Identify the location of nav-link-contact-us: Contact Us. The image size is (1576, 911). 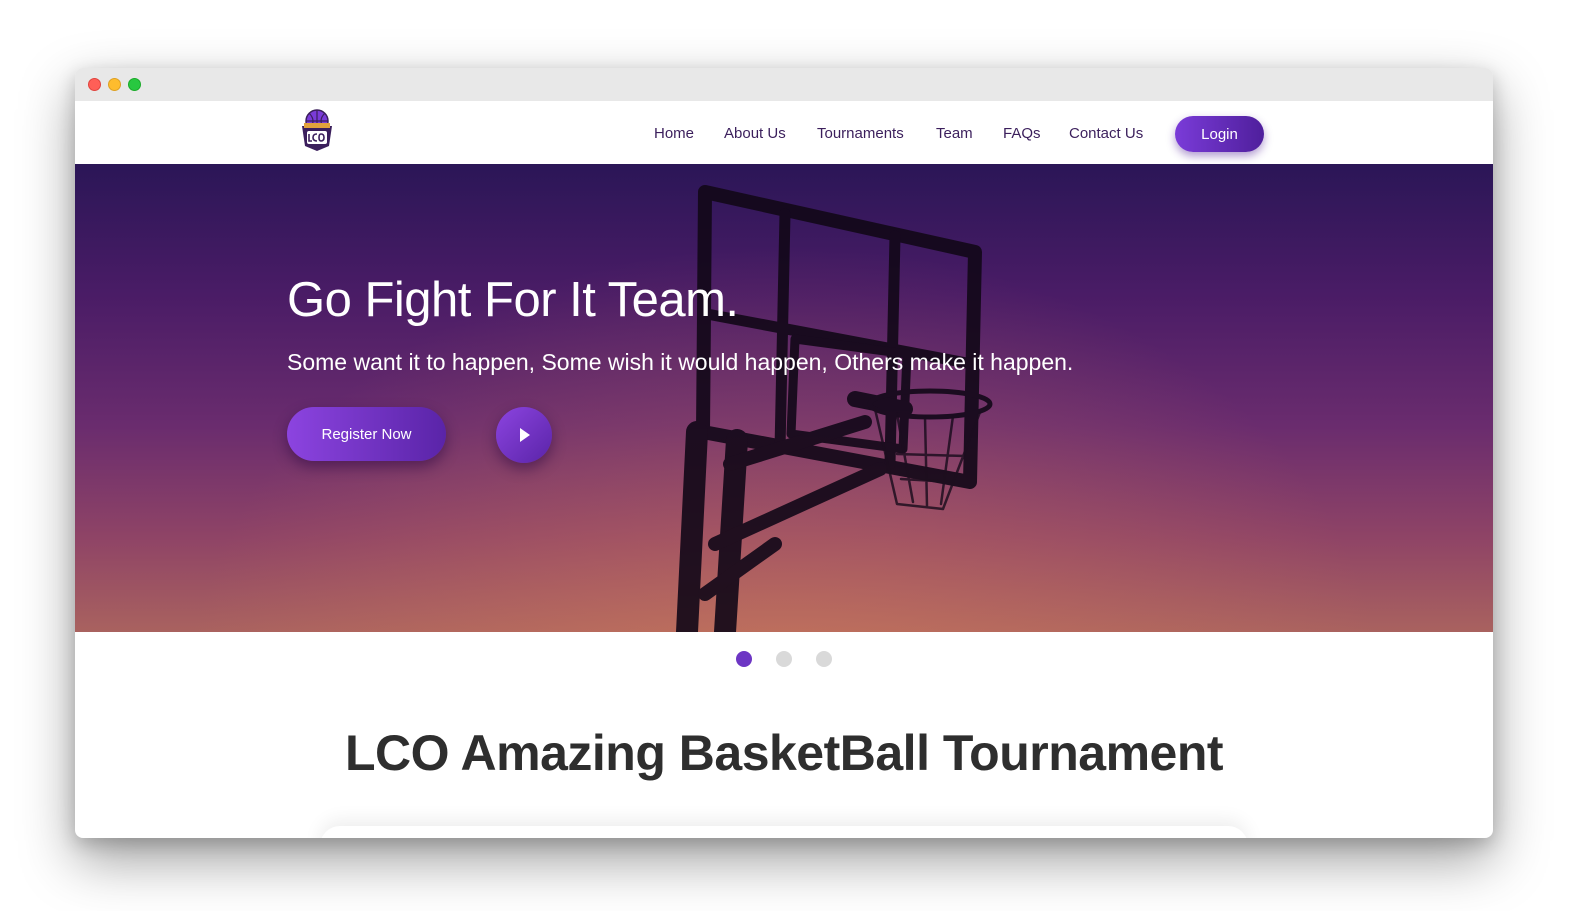
(1106, 134).